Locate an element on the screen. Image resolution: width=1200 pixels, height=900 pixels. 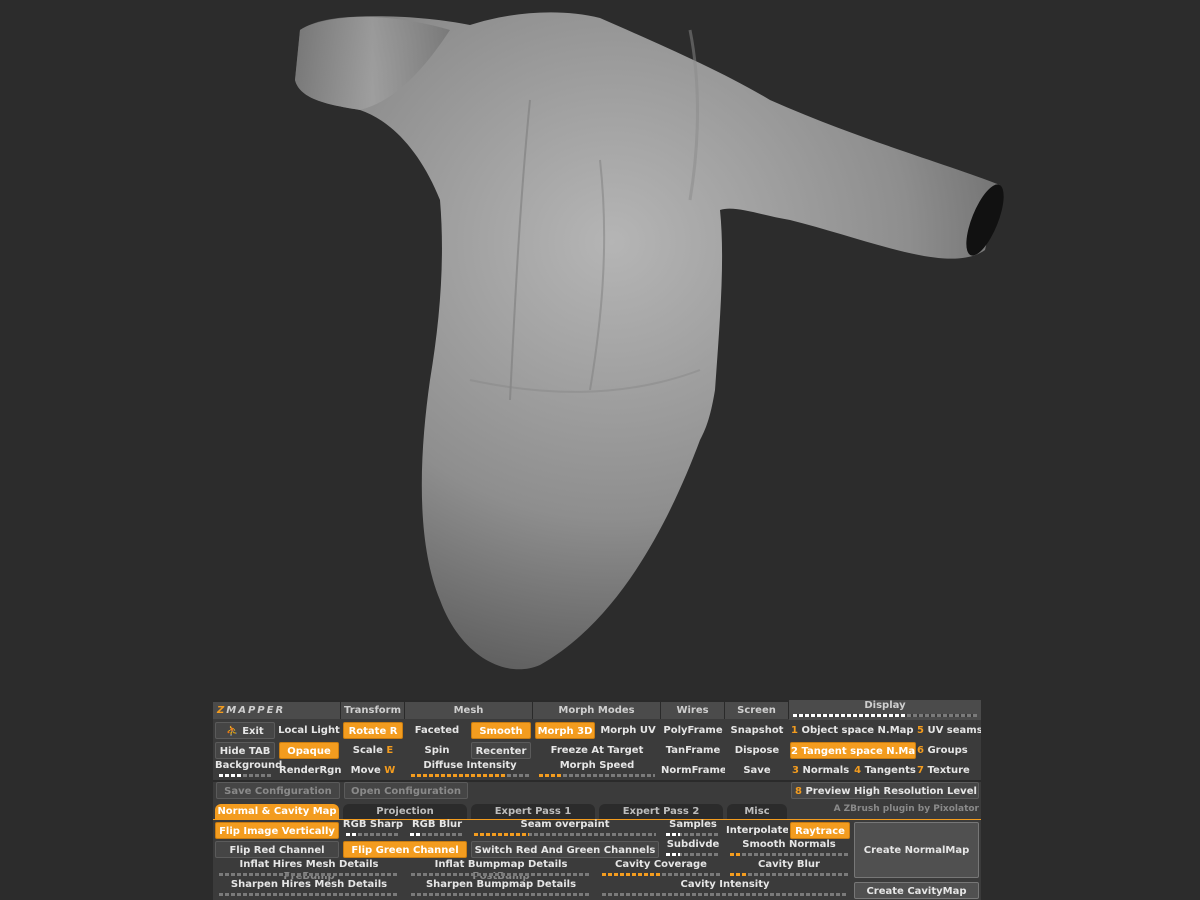
cavity-intensity-label: Cavity Intensity is located at coordinates (725, 884).